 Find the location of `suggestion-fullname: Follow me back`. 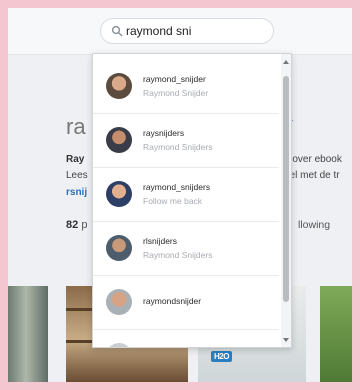

suggestion-fullname: Follow me back is located at coordinates (173, 201).